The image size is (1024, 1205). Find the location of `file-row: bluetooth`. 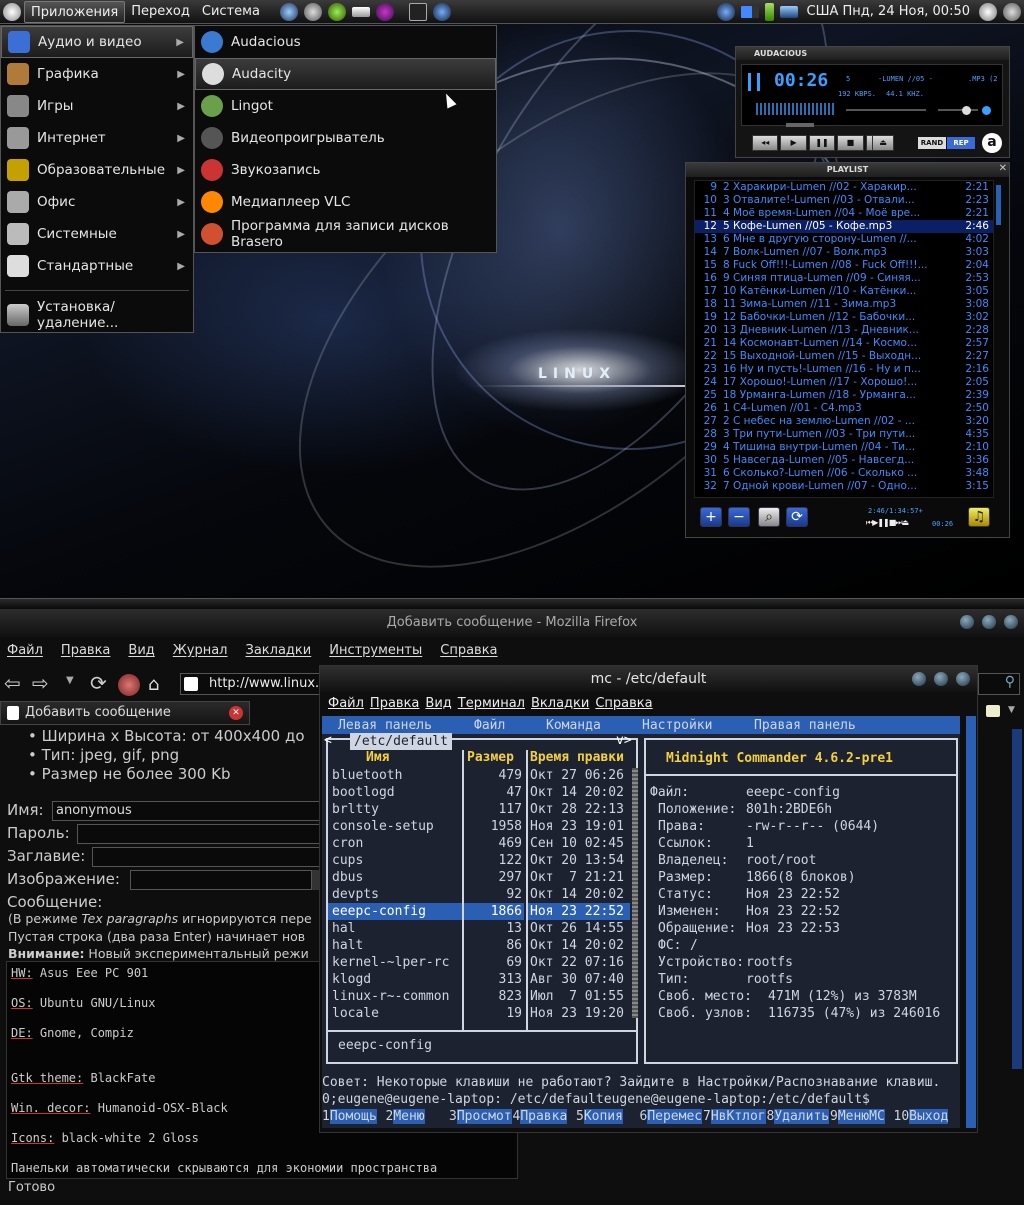

file-row: bluetooth is located at coordinates (395, 775).